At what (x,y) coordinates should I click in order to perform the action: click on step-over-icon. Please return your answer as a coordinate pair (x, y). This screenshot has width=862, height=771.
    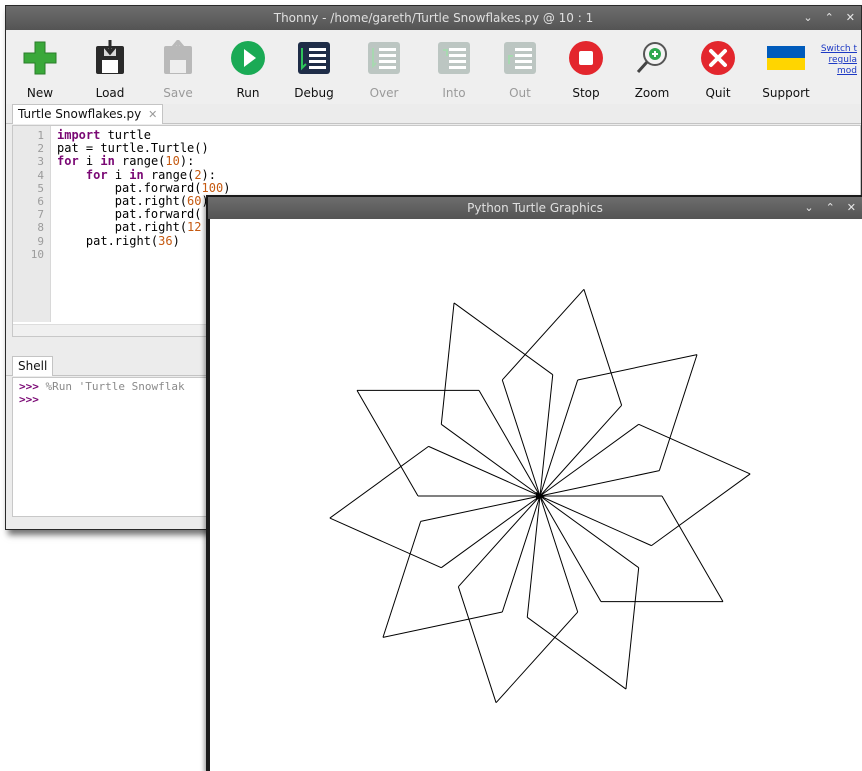
    Looking at the image, I should click on (384, 58).